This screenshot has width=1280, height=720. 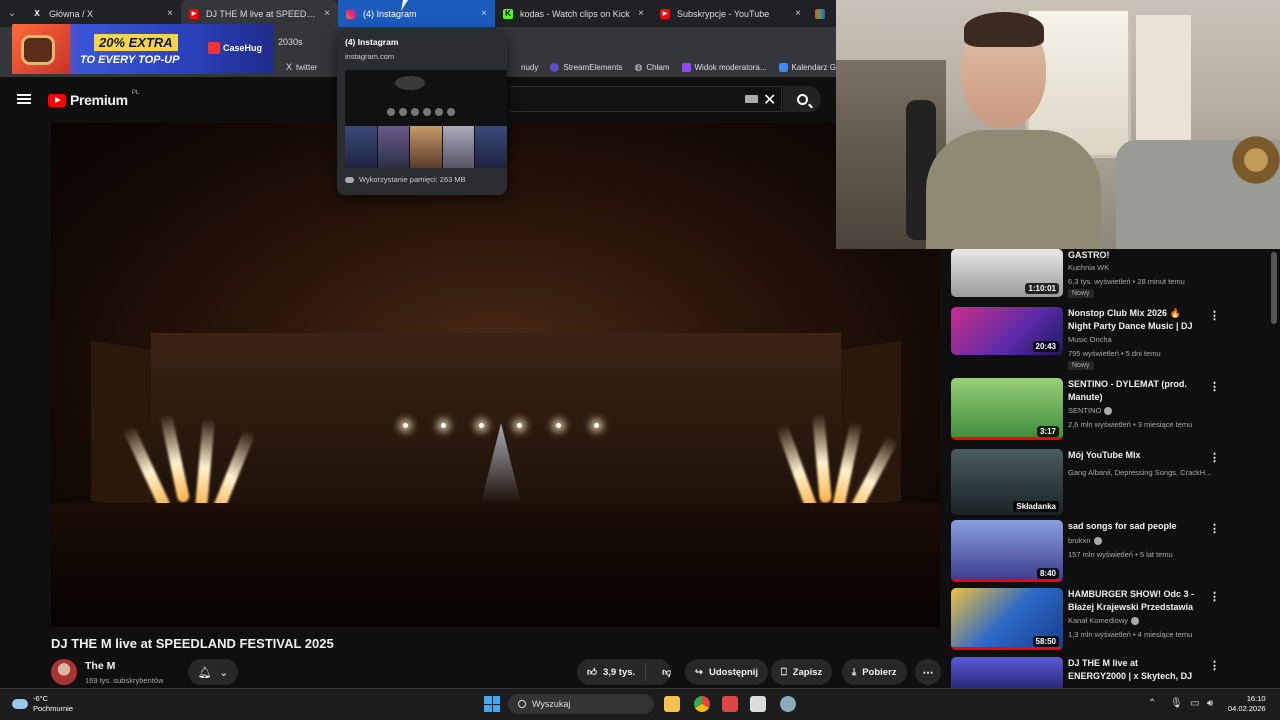 I want to click on chrome-icon, so click(x=702, y=704).